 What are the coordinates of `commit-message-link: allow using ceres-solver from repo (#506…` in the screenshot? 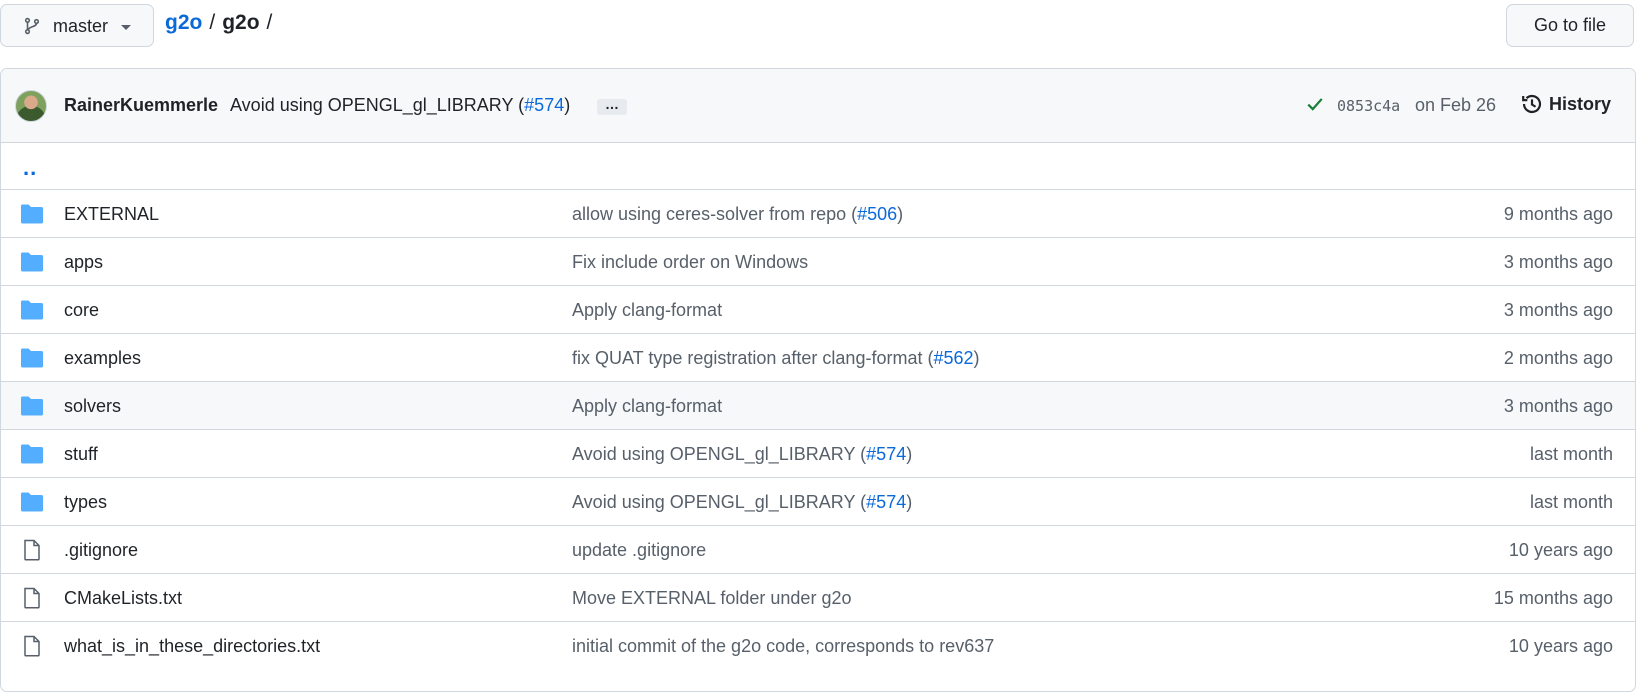 It's located at (737, 214).